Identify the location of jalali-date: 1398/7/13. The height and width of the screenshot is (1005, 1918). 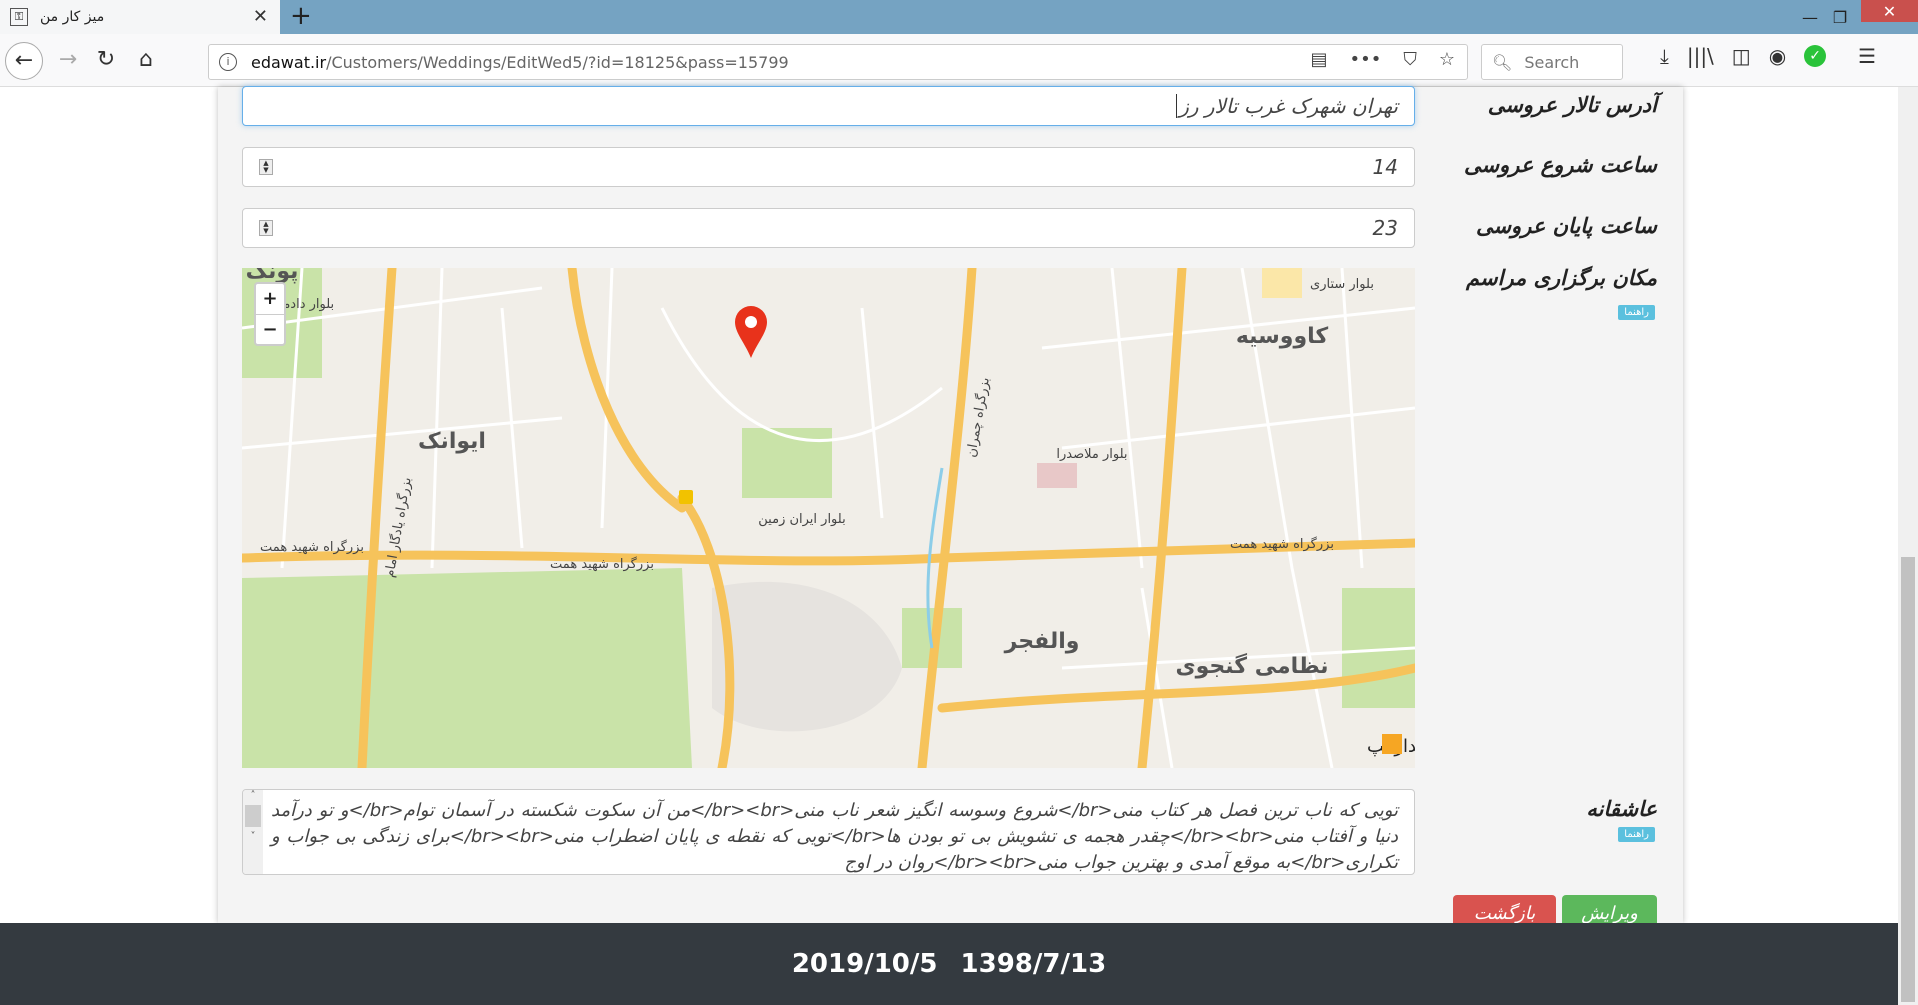
(1033, 964).